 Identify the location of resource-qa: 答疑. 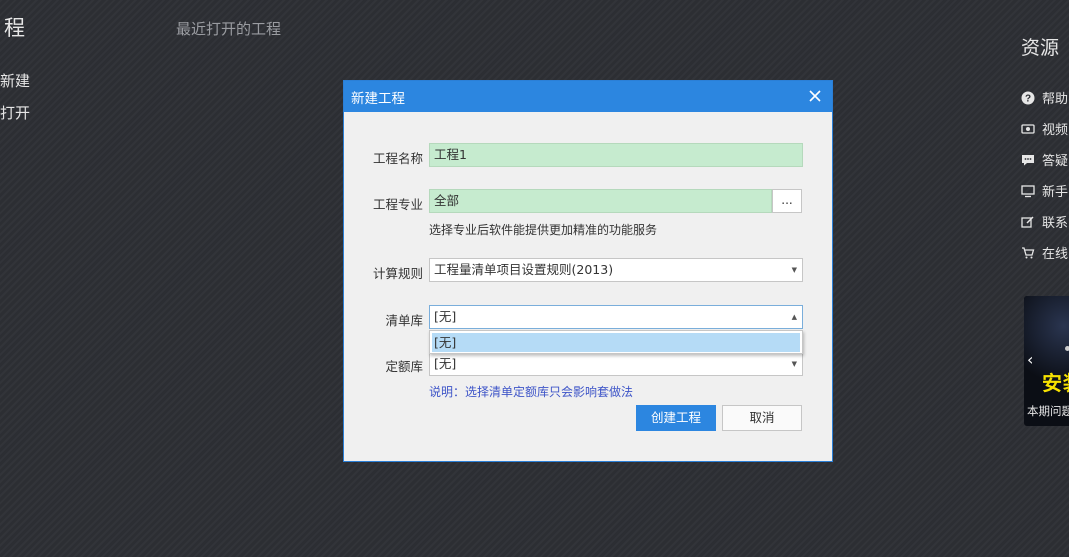
(1044, 159).